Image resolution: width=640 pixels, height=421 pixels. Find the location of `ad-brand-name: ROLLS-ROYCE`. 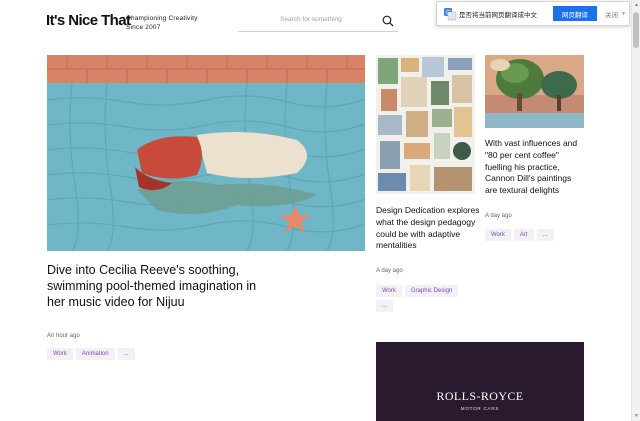

ad-brand-name: ROLLS-ROYCE is located at coordinates (480, 396).